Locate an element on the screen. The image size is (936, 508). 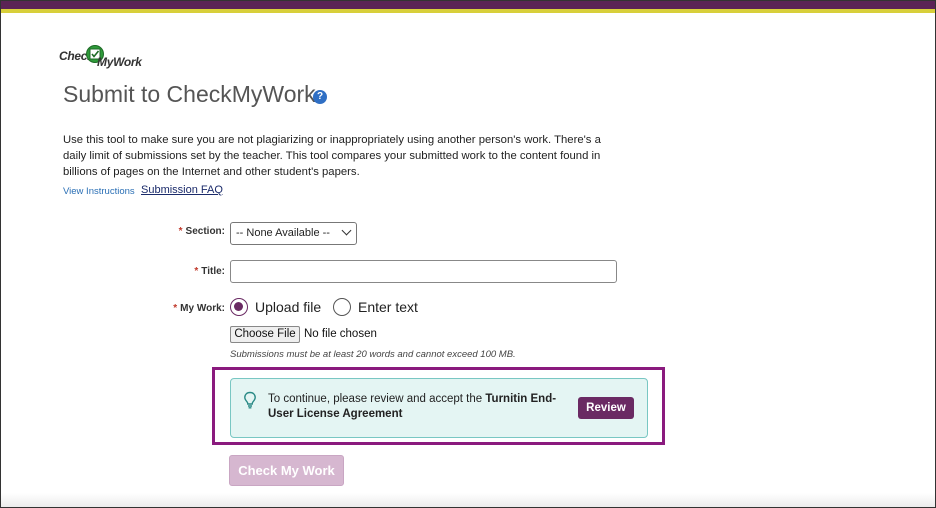
my-work-label-text: My Work: is located at coordinates (202, 308).